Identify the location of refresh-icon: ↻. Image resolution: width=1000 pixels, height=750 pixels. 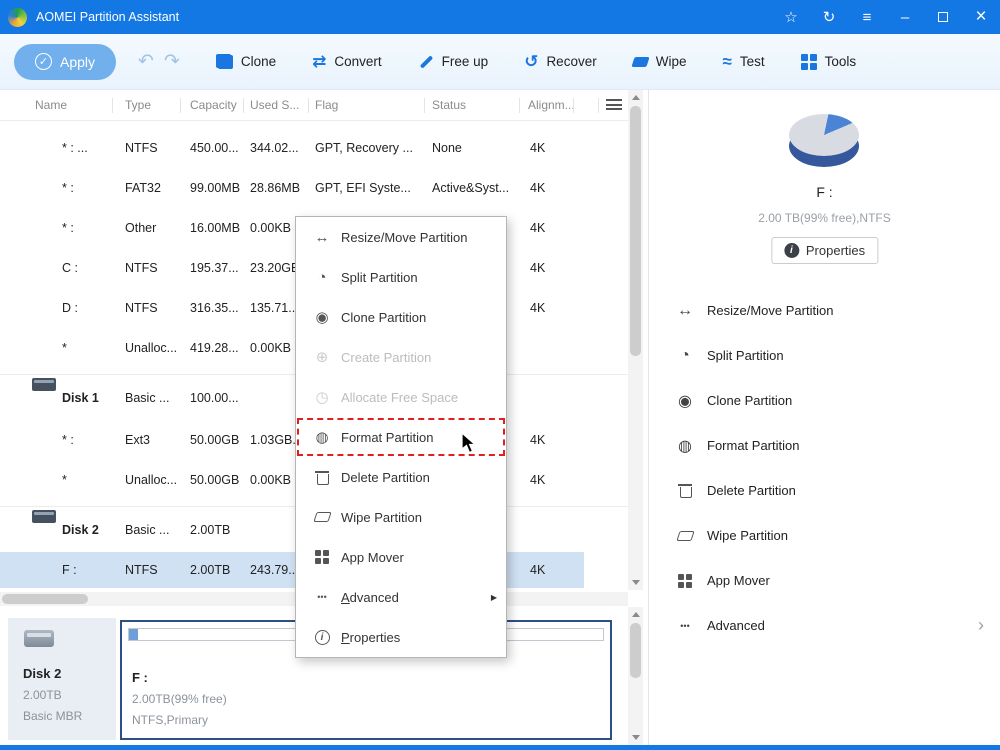
(829, 17).